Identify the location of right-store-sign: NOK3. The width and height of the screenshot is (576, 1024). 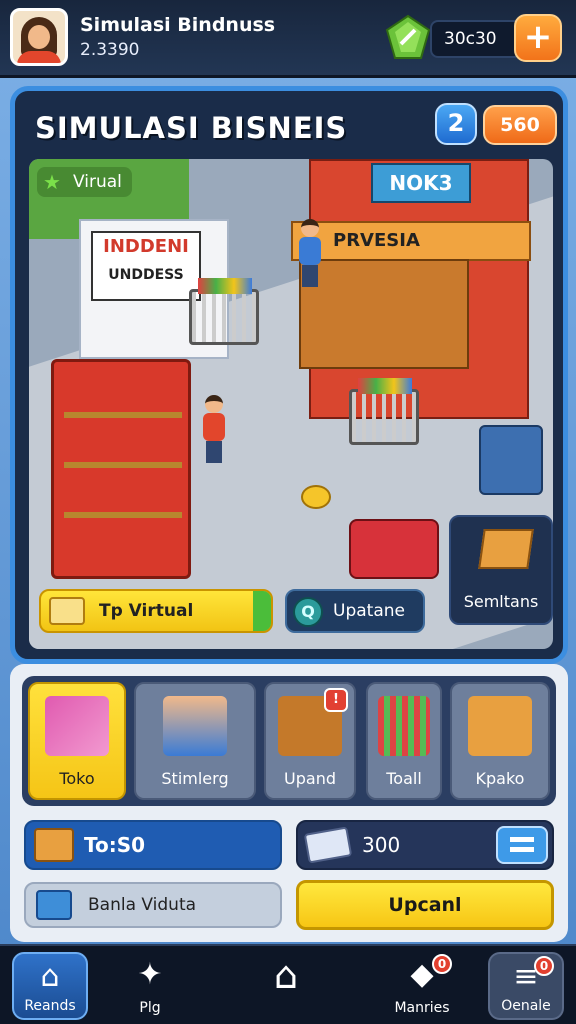
(421, 183).